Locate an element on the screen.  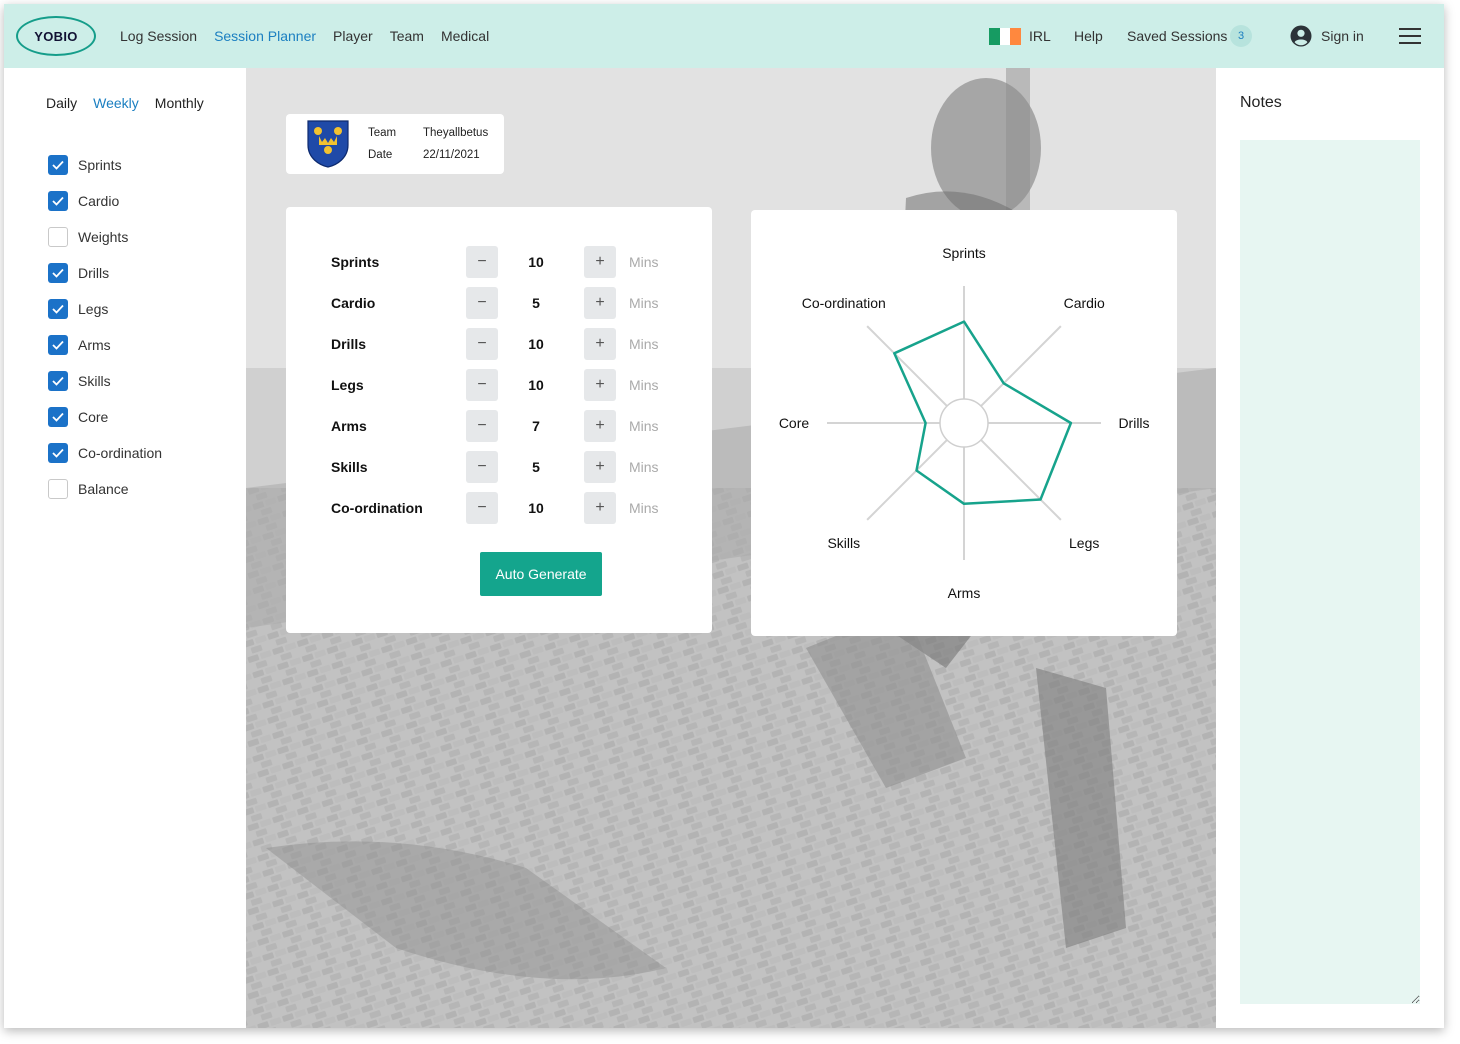
team-crest-icon is located at coordinates (328, 144).